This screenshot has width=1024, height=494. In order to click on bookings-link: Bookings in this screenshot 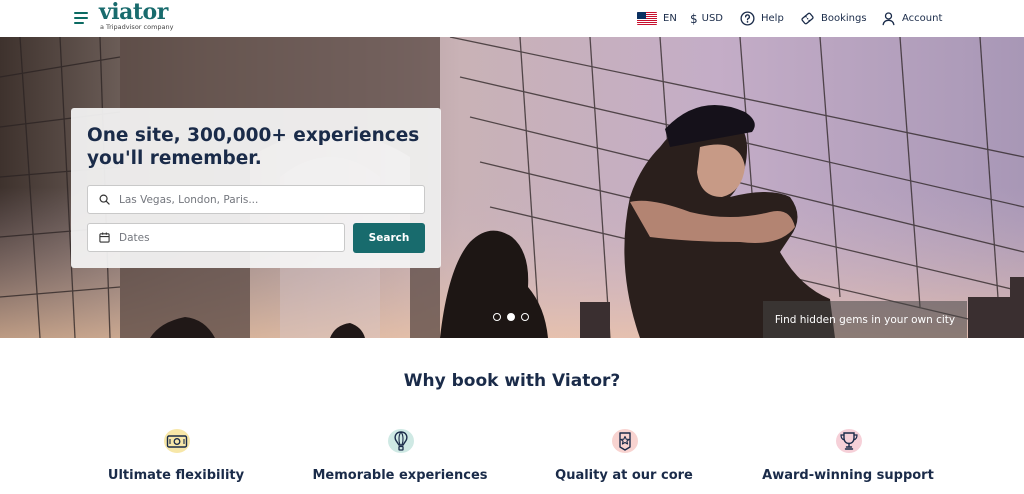, I will do `click(833, 18)`.